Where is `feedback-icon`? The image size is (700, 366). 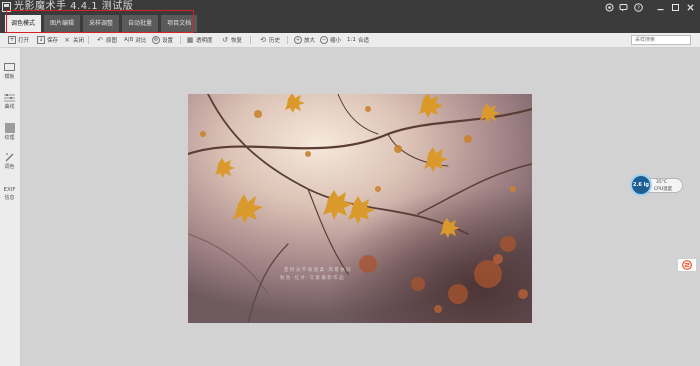 feedback-icon is located at coordinates (623, 7).